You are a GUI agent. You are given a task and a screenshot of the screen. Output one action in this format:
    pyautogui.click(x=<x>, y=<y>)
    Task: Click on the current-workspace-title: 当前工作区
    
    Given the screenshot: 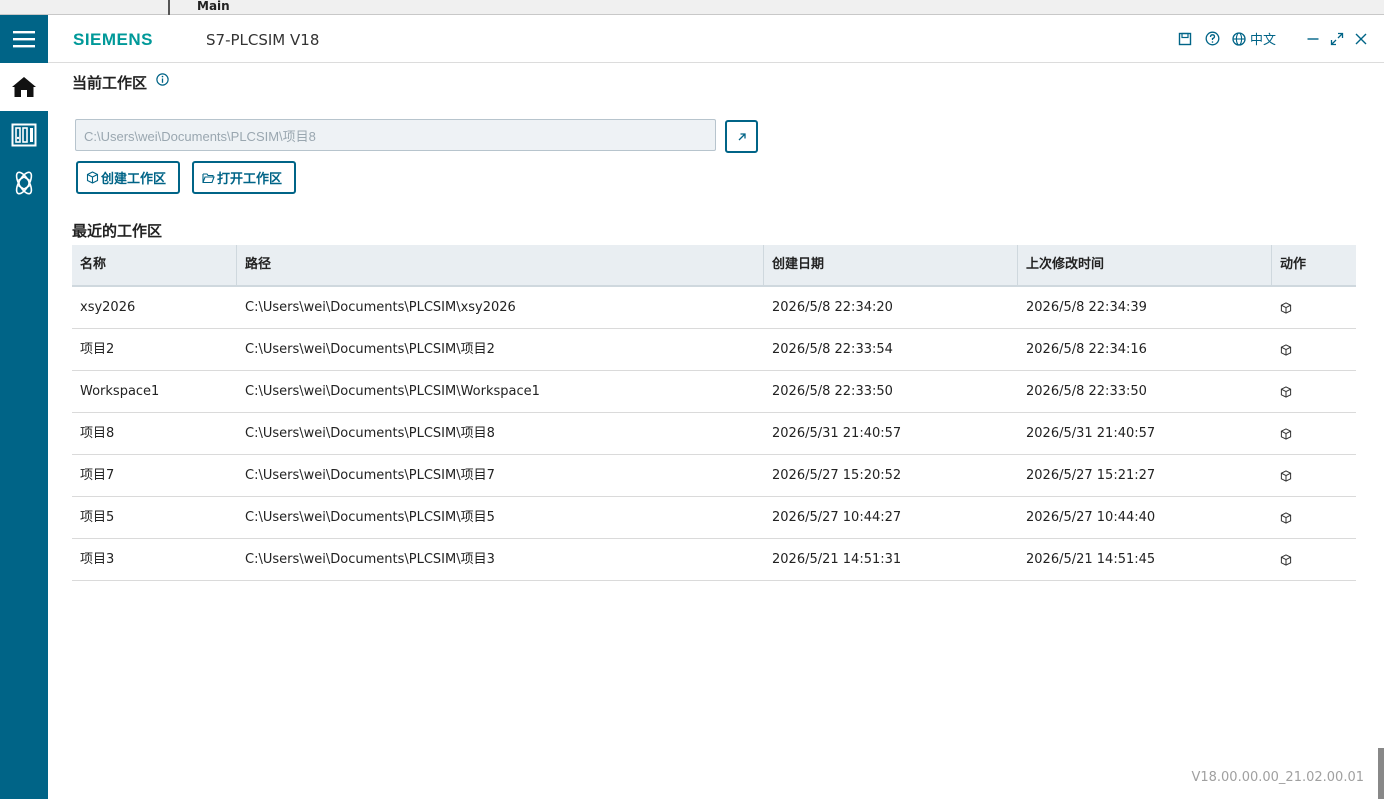 What is the action you would take?
    pyautogui.click(x=110, y=83)
    